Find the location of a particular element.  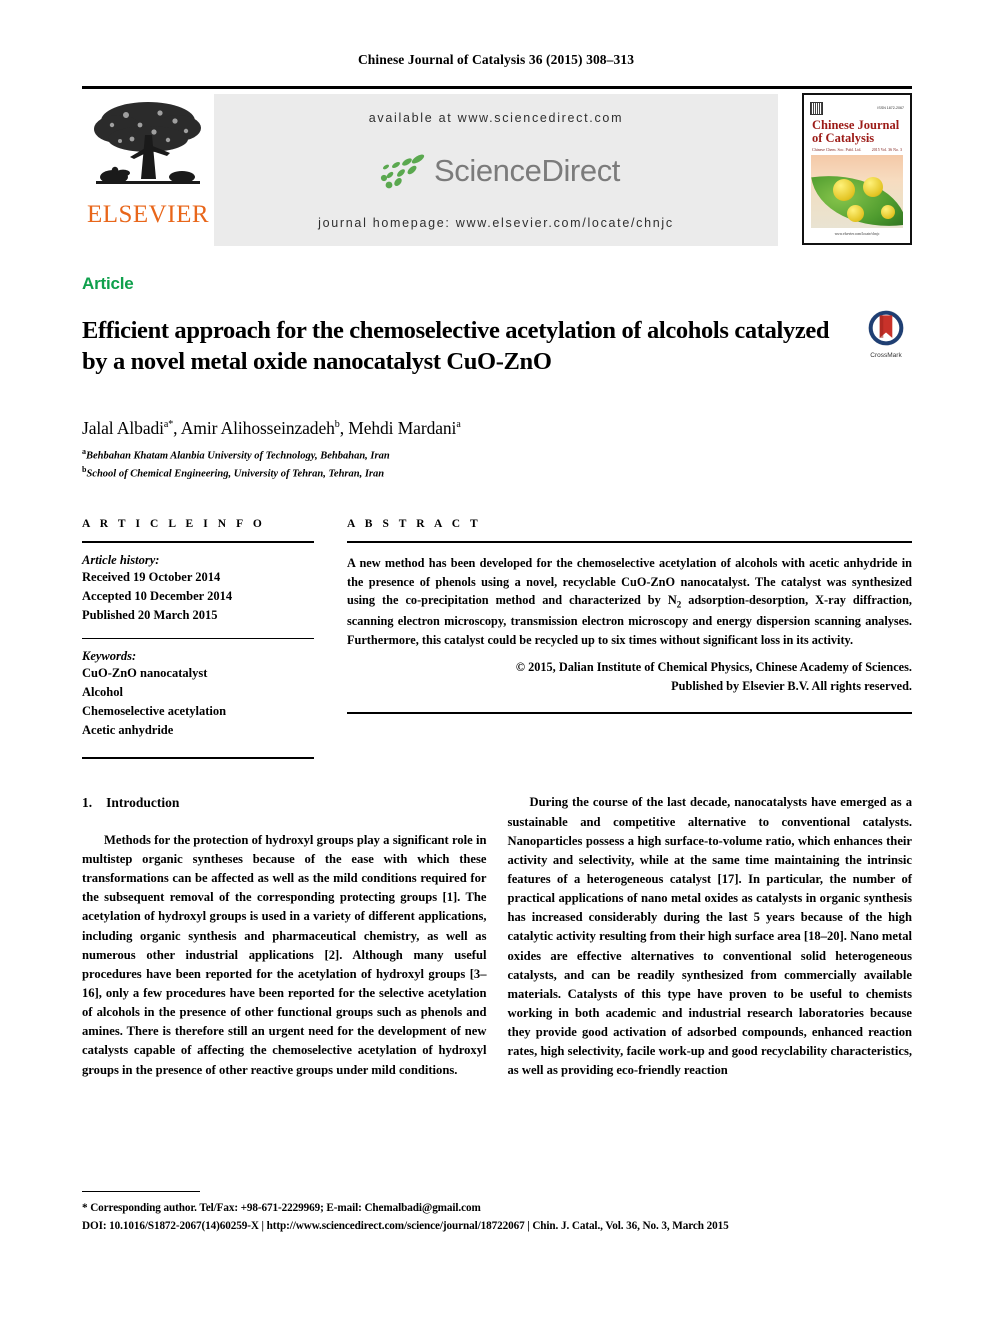

section-heading-introduction: 1. Introduction is located at coordinates (284, 803).